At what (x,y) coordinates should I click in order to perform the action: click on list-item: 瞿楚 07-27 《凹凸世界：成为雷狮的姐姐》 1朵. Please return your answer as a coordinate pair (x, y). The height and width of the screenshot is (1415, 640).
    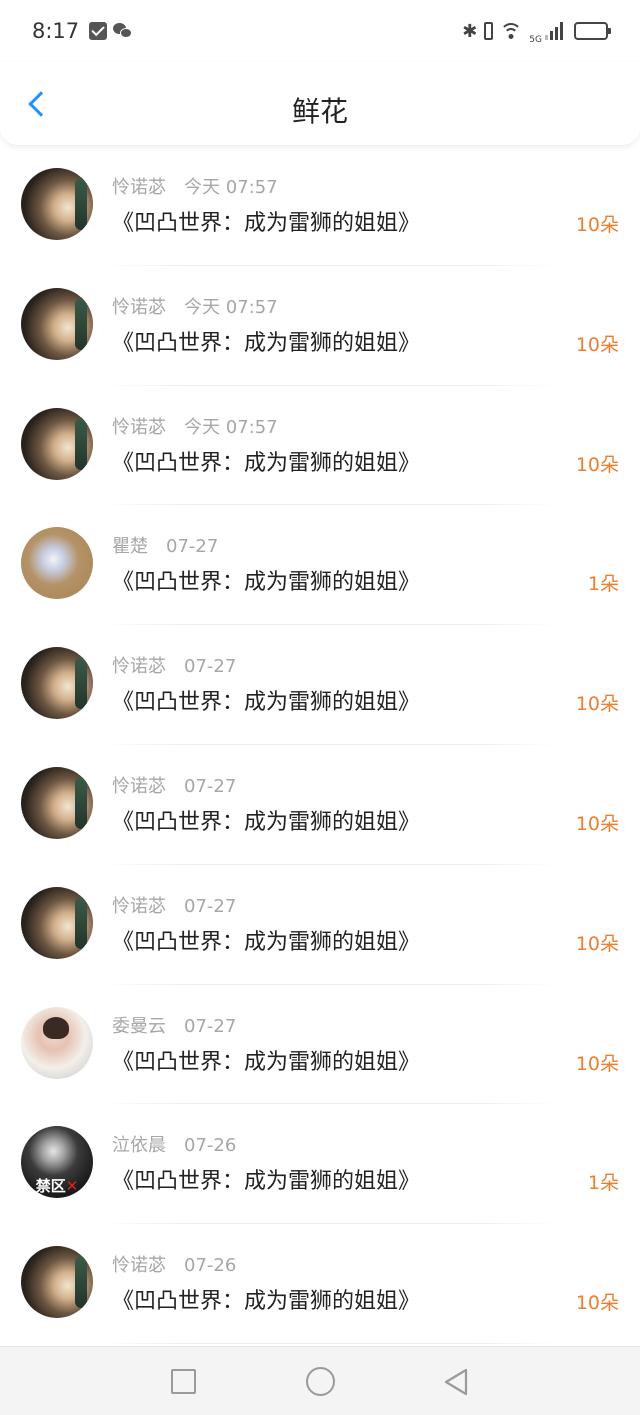
    Looking at the image, I should click on (320, 565).